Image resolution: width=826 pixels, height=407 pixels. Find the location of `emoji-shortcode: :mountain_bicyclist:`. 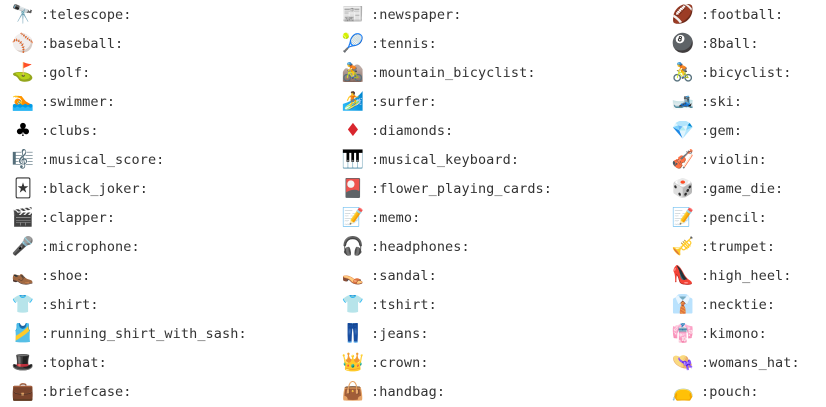

emoji-shortcode: :mountain_bicyclist: is located at coordinates (453, 72).